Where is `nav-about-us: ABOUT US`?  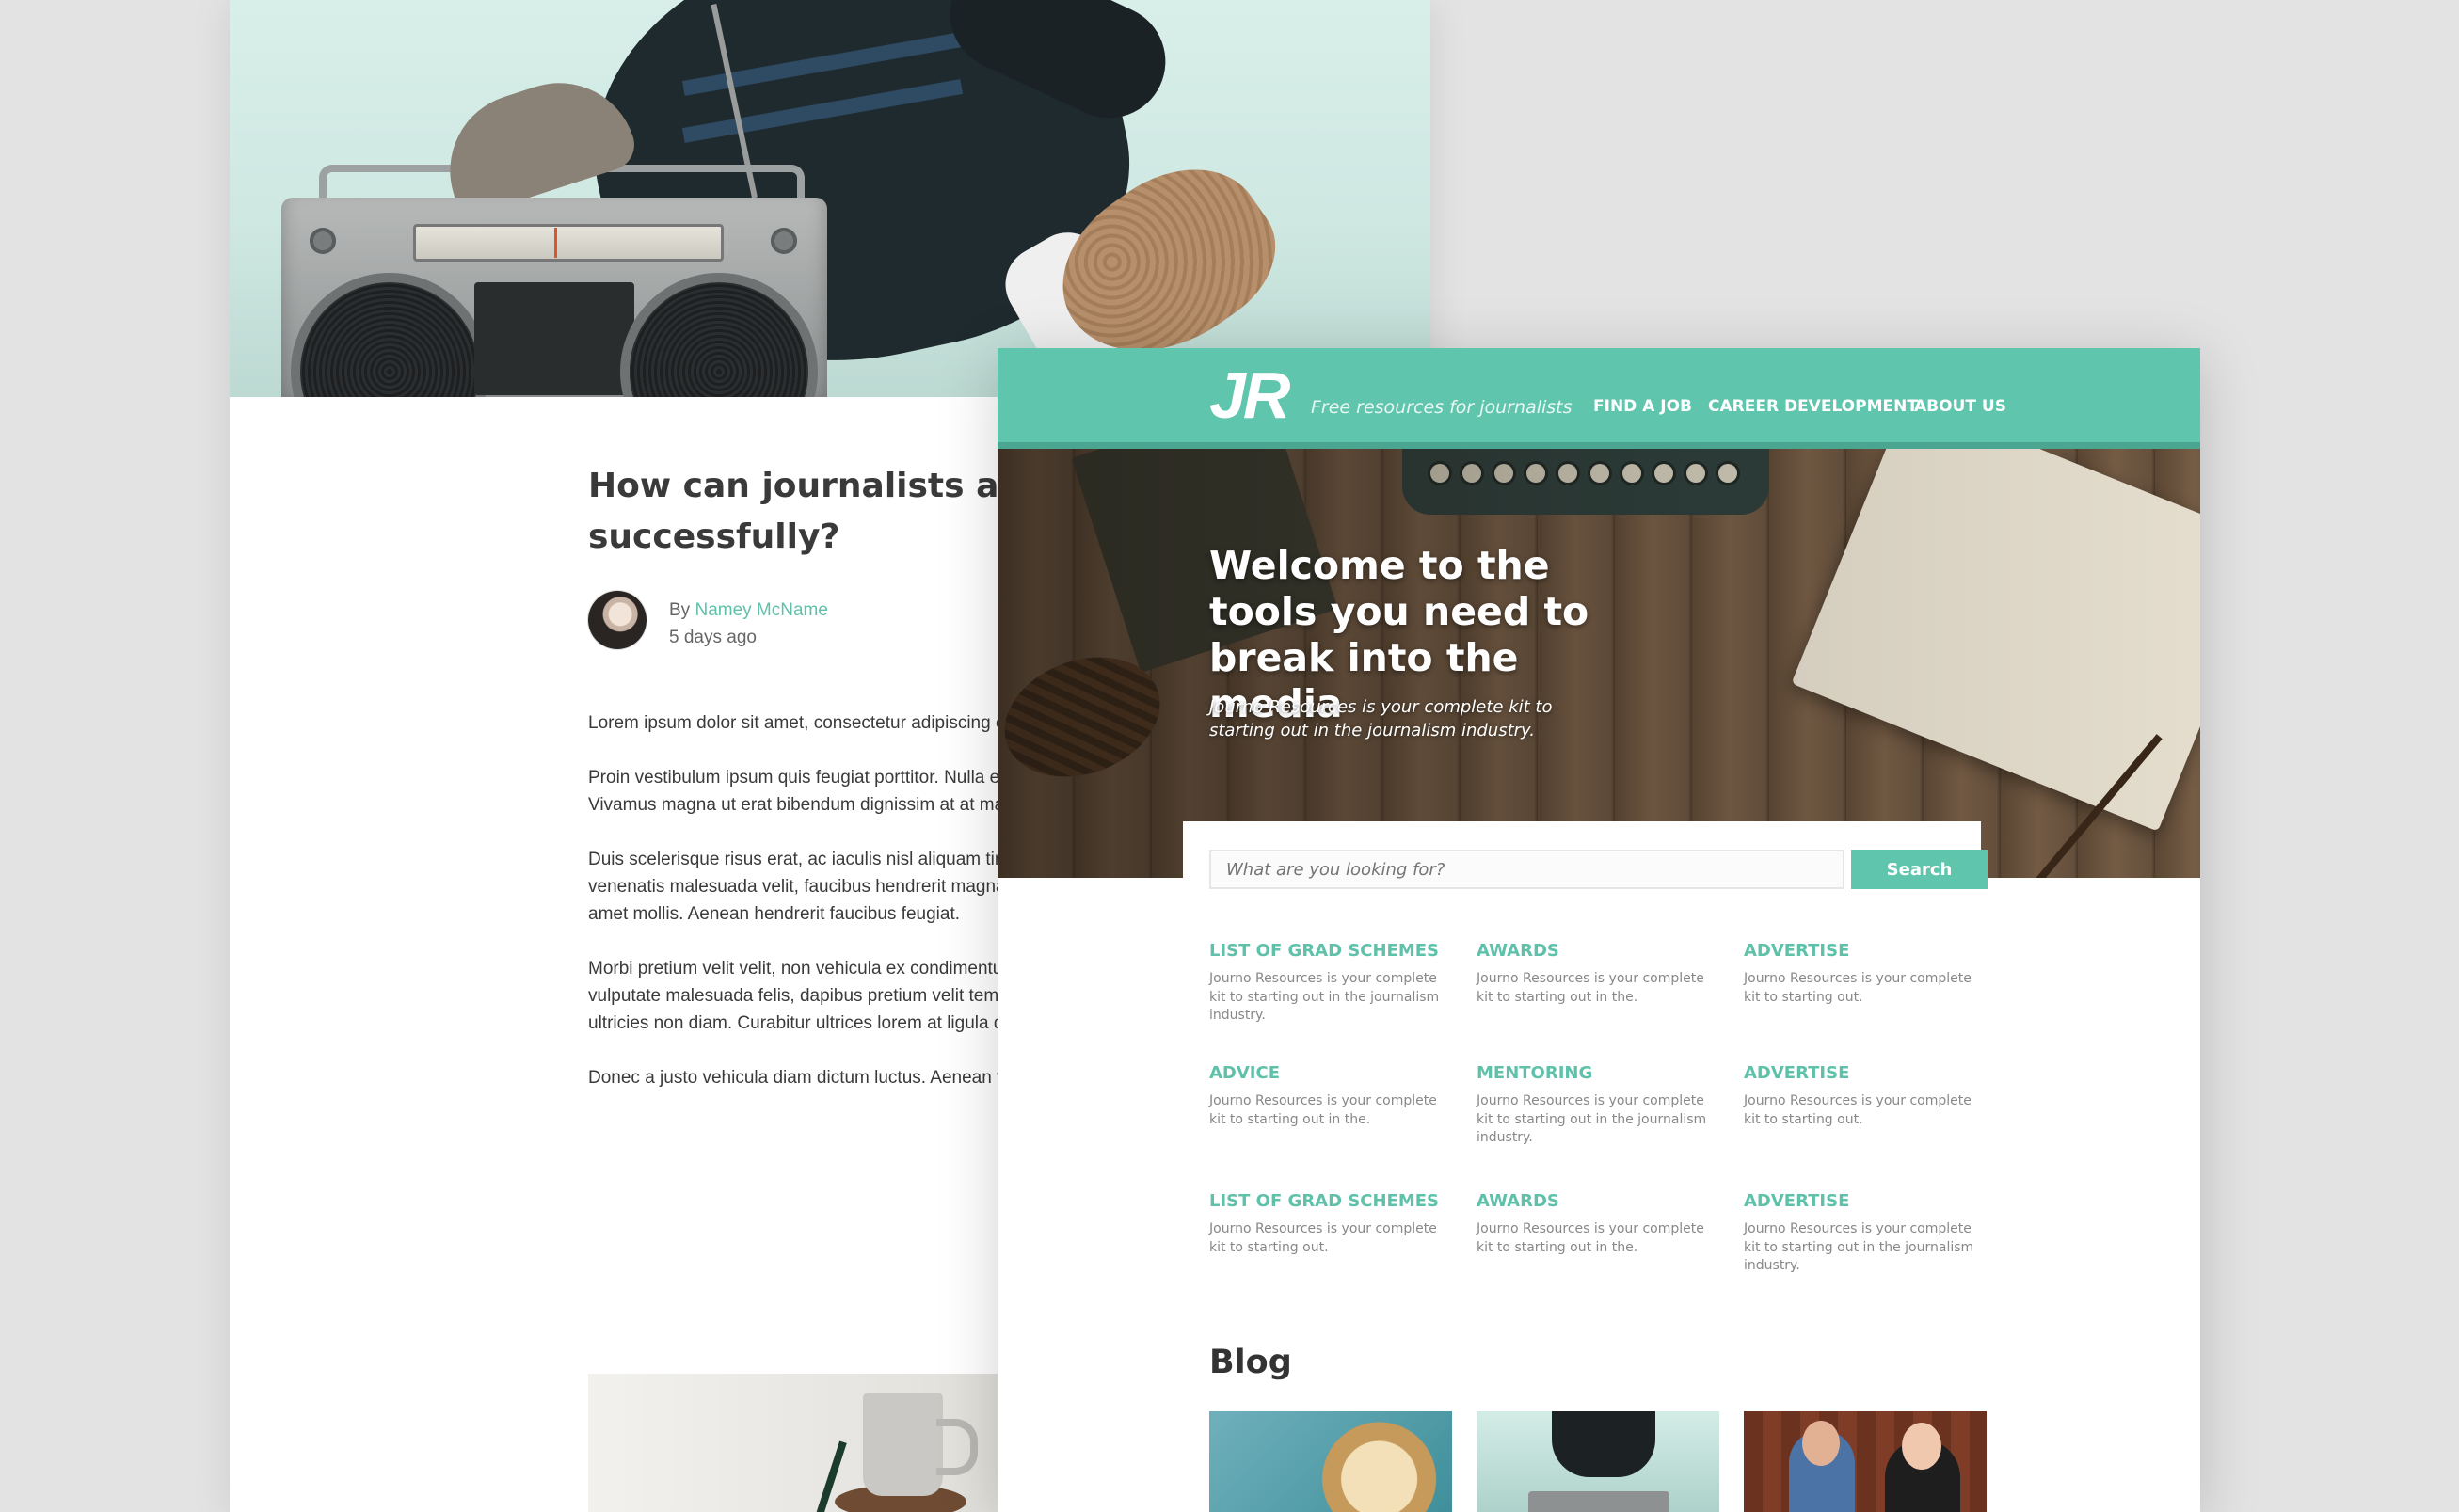 nav-about-us: ABOUT US is located at coordinates (1960, 407).